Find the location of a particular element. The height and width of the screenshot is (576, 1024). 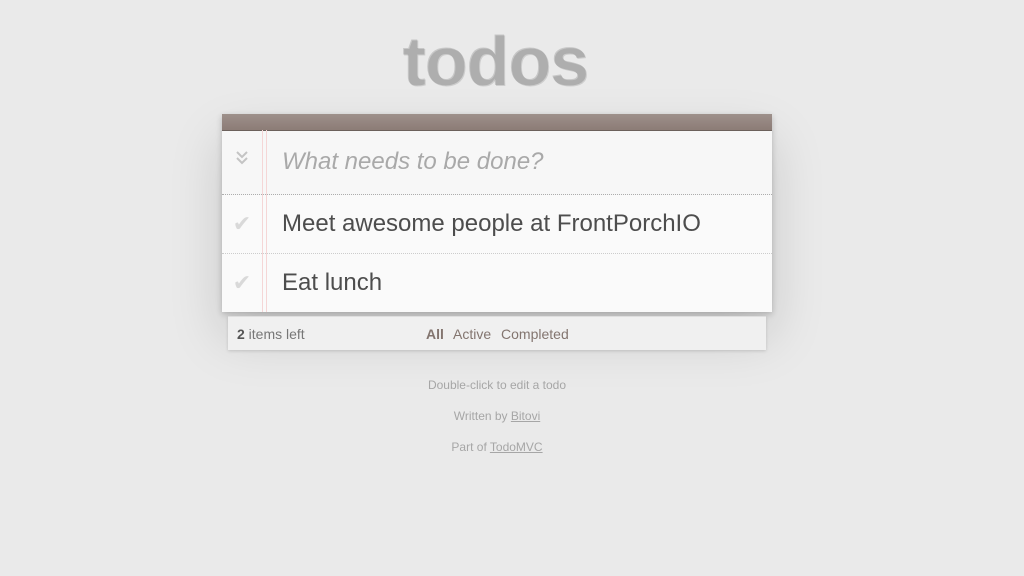

written-by-prefix: Written by is located at coordinates (482, 416).